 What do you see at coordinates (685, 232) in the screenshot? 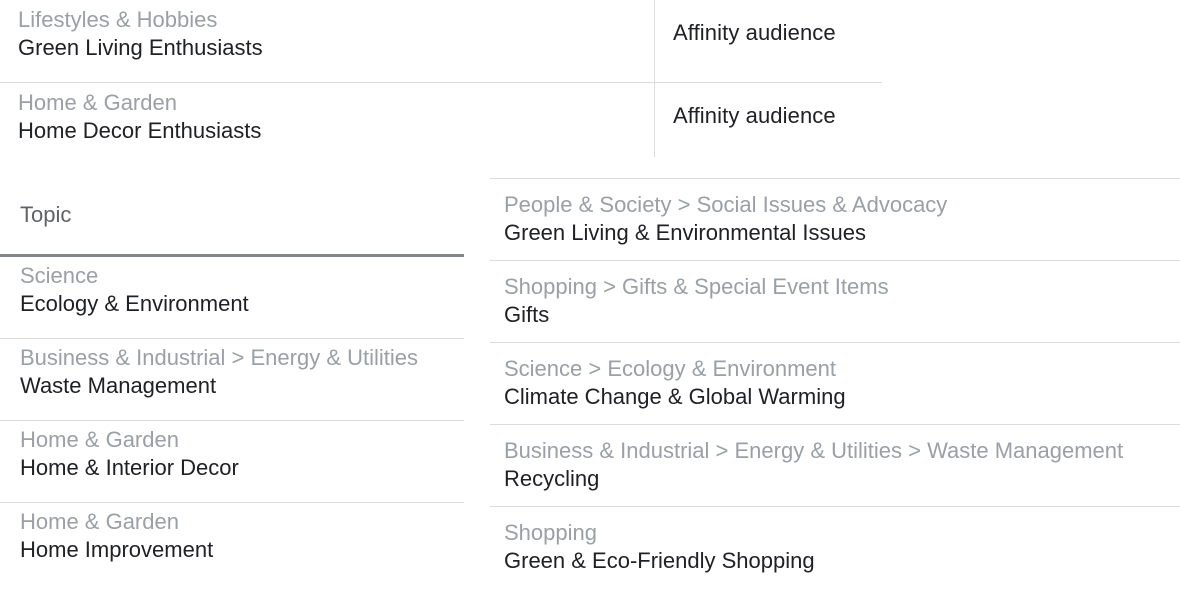
I see `related-topic-name: Green Living & Environmental Issues` at bounding box center [685, 232].